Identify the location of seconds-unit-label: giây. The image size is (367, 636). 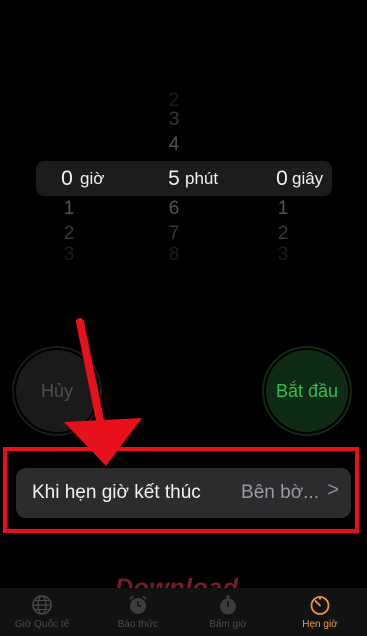
(308, 178).